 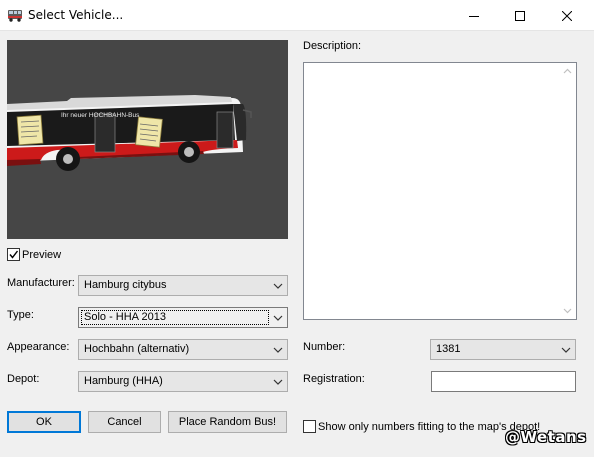 I want to click on registration-input, so click(x=503, y=381).